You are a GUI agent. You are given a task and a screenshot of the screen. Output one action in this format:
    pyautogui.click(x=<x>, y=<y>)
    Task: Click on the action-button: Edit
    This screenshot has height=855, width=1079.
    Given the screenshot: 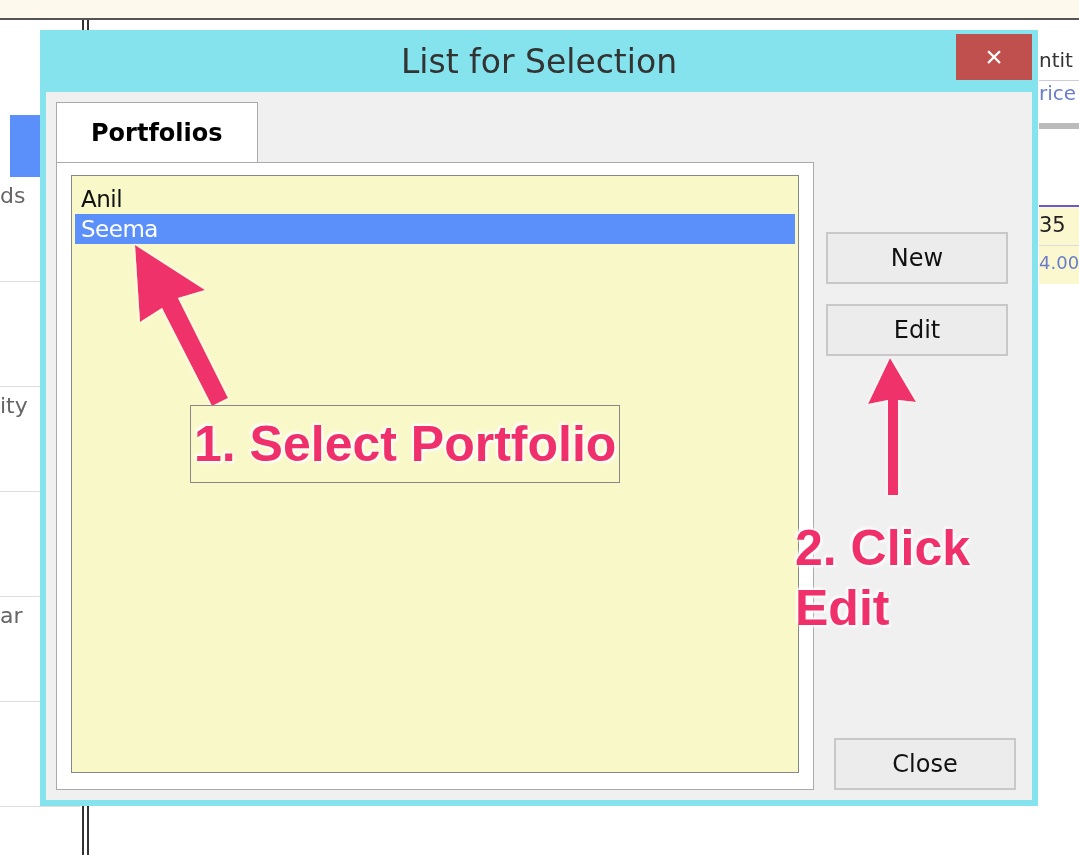 What is the action you would take?
    pyautogui.click(x=917, y=330)
    